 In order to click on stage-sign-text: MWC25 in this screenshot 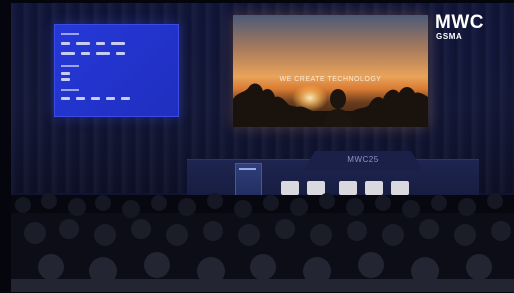, I will do `click(363, 159)`.